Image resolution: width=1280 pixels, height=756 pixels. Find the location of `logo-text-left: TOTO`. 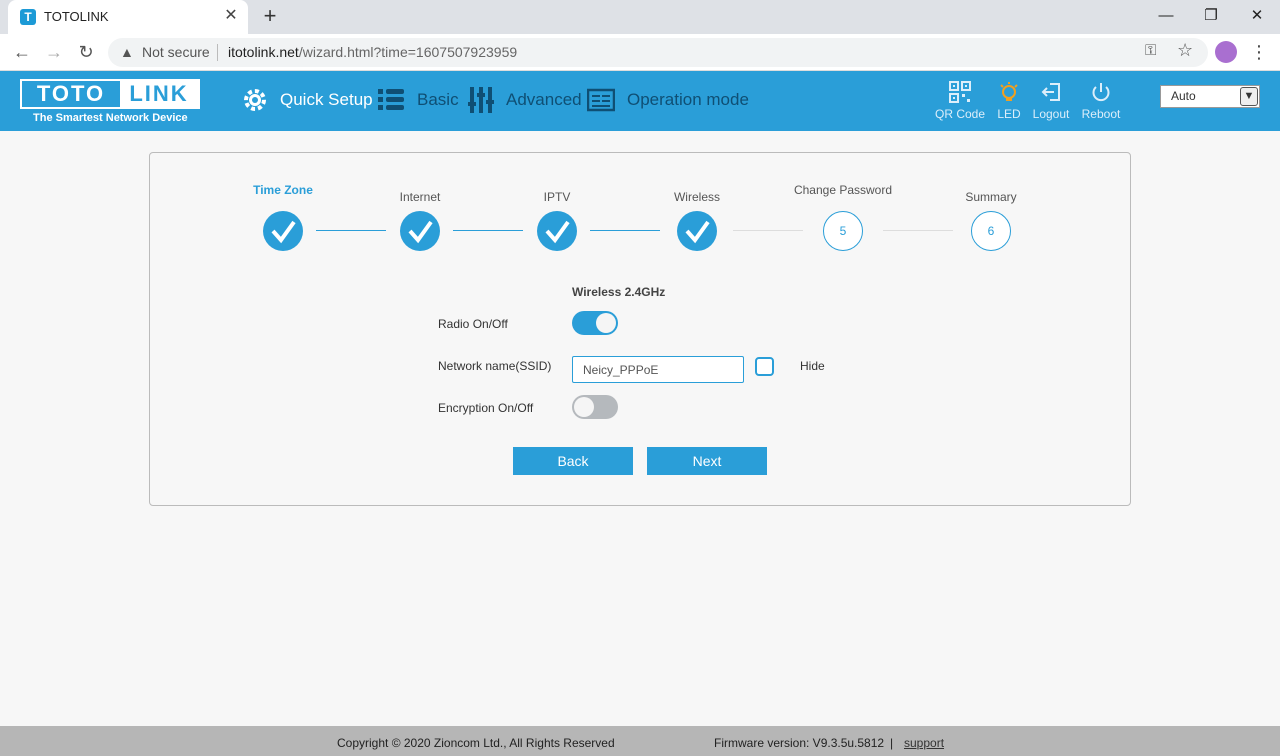

logo-text-left: TOTO is located at coordinates (71, 93).